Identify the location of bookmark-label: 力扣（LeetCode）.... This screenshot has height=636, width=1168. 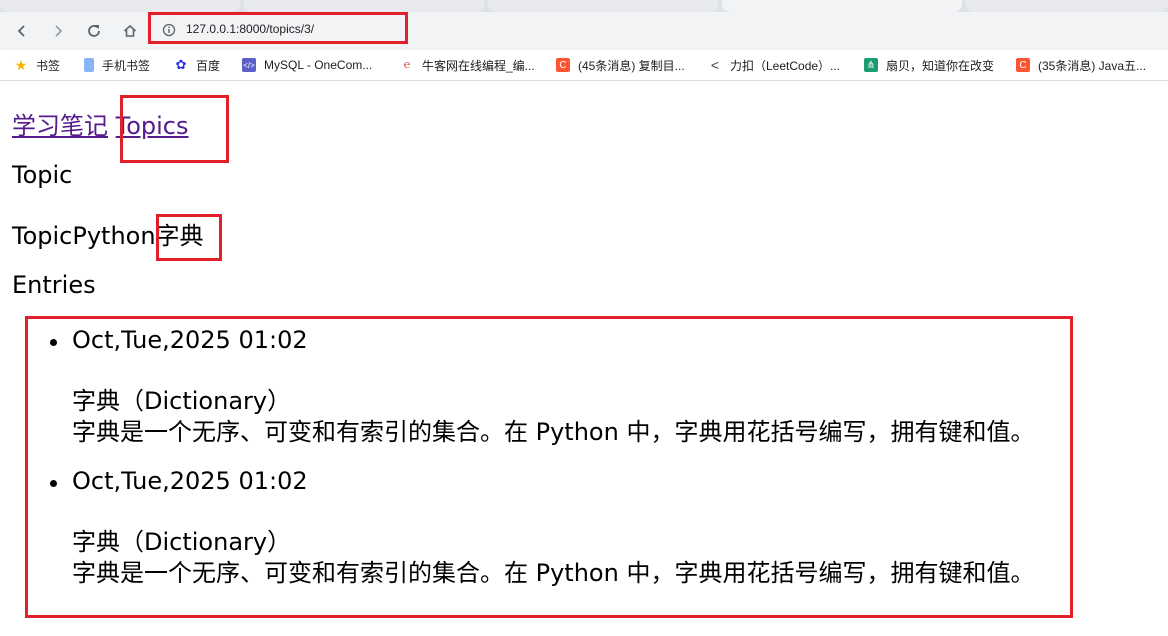
(785, 65).